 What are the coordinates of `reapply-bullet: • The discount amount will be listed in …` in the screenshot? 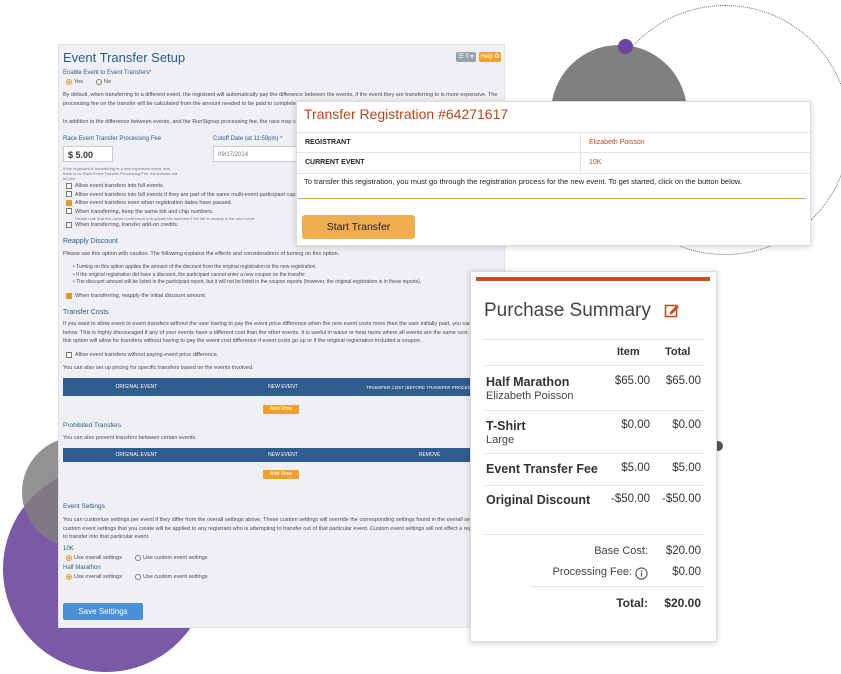 It's located at (247, 282).